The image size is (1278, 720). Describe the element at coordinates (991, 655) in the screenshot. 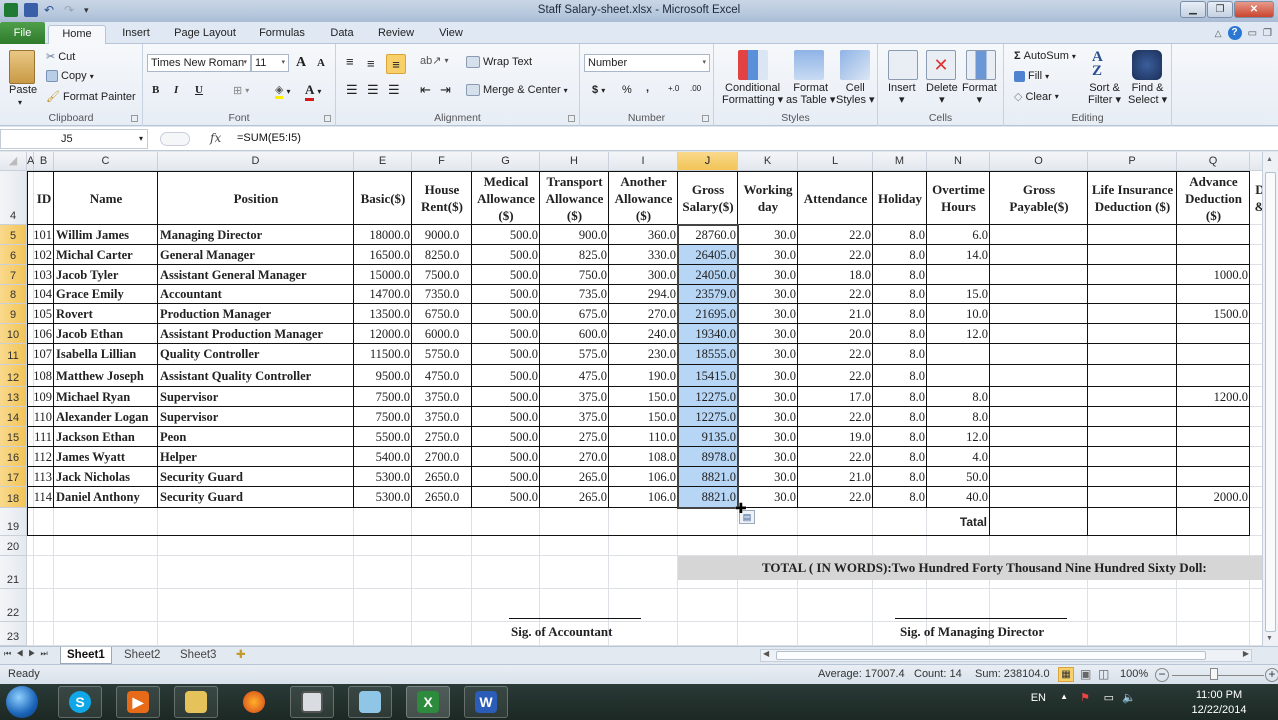

I see `horizontal-scroll-thumb` at that location.